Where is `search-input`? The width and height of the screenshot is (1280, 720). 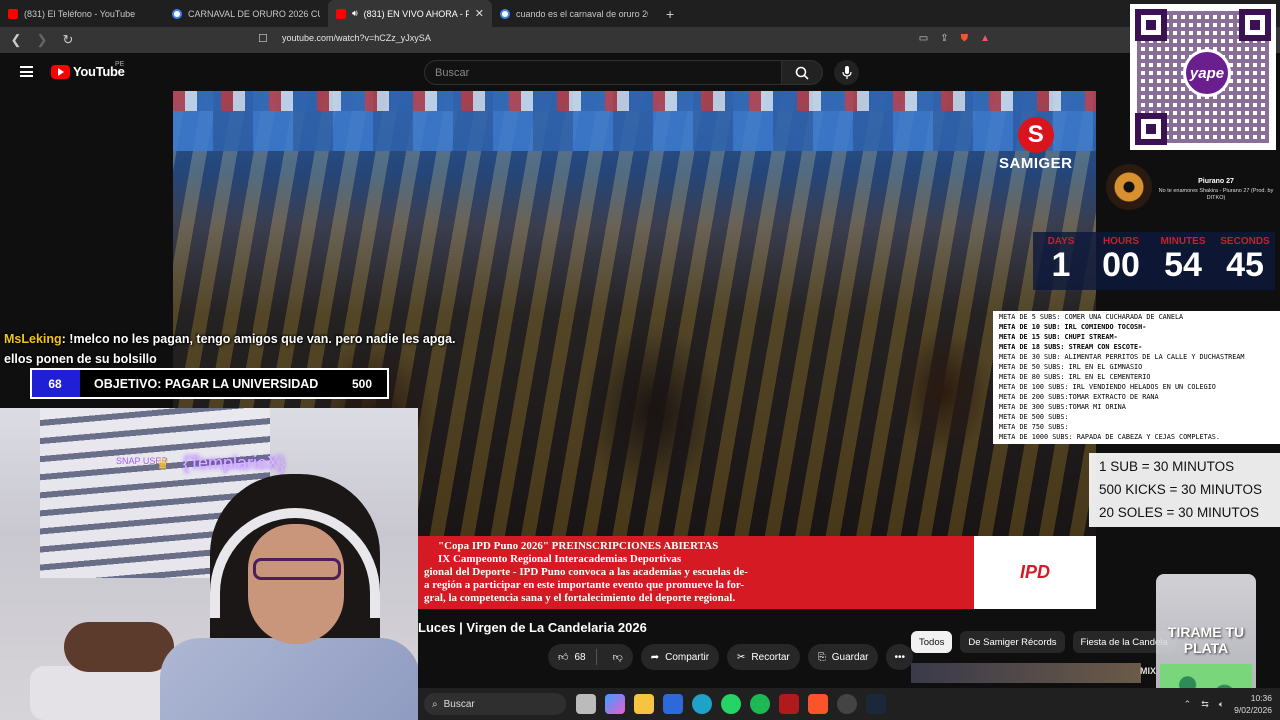 search-input is located at coordinates (603, 72).